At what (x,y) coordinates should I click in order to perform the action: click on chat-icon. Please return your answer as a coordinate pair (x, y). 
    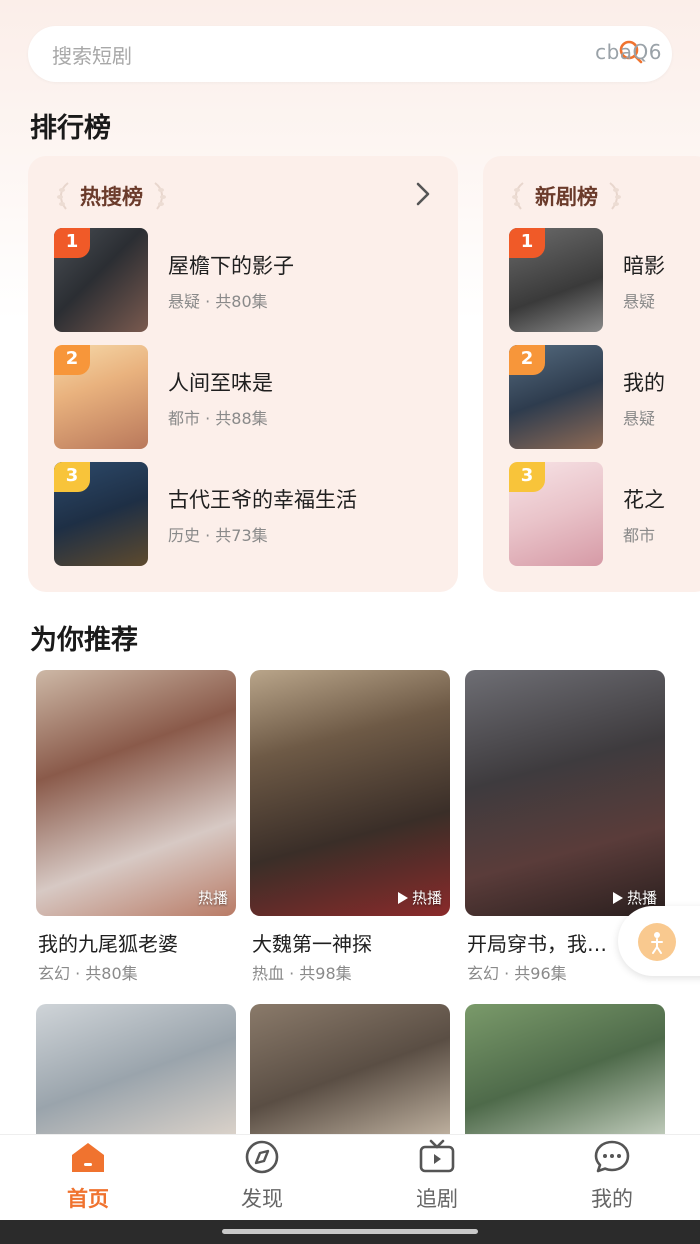
    Looking at the image, I should click on (612, 1156).